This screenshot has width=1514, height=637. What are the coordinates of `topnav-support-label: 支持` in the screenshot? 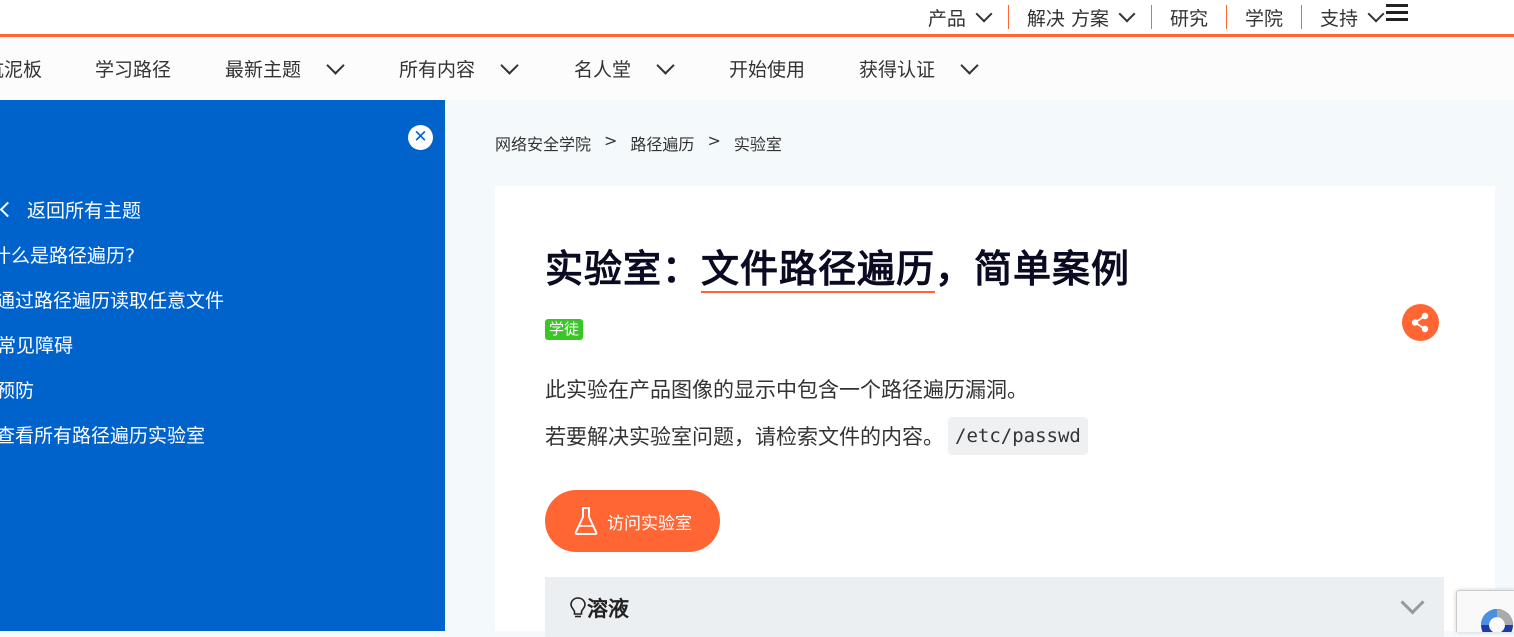 It's located at (1338, 18).